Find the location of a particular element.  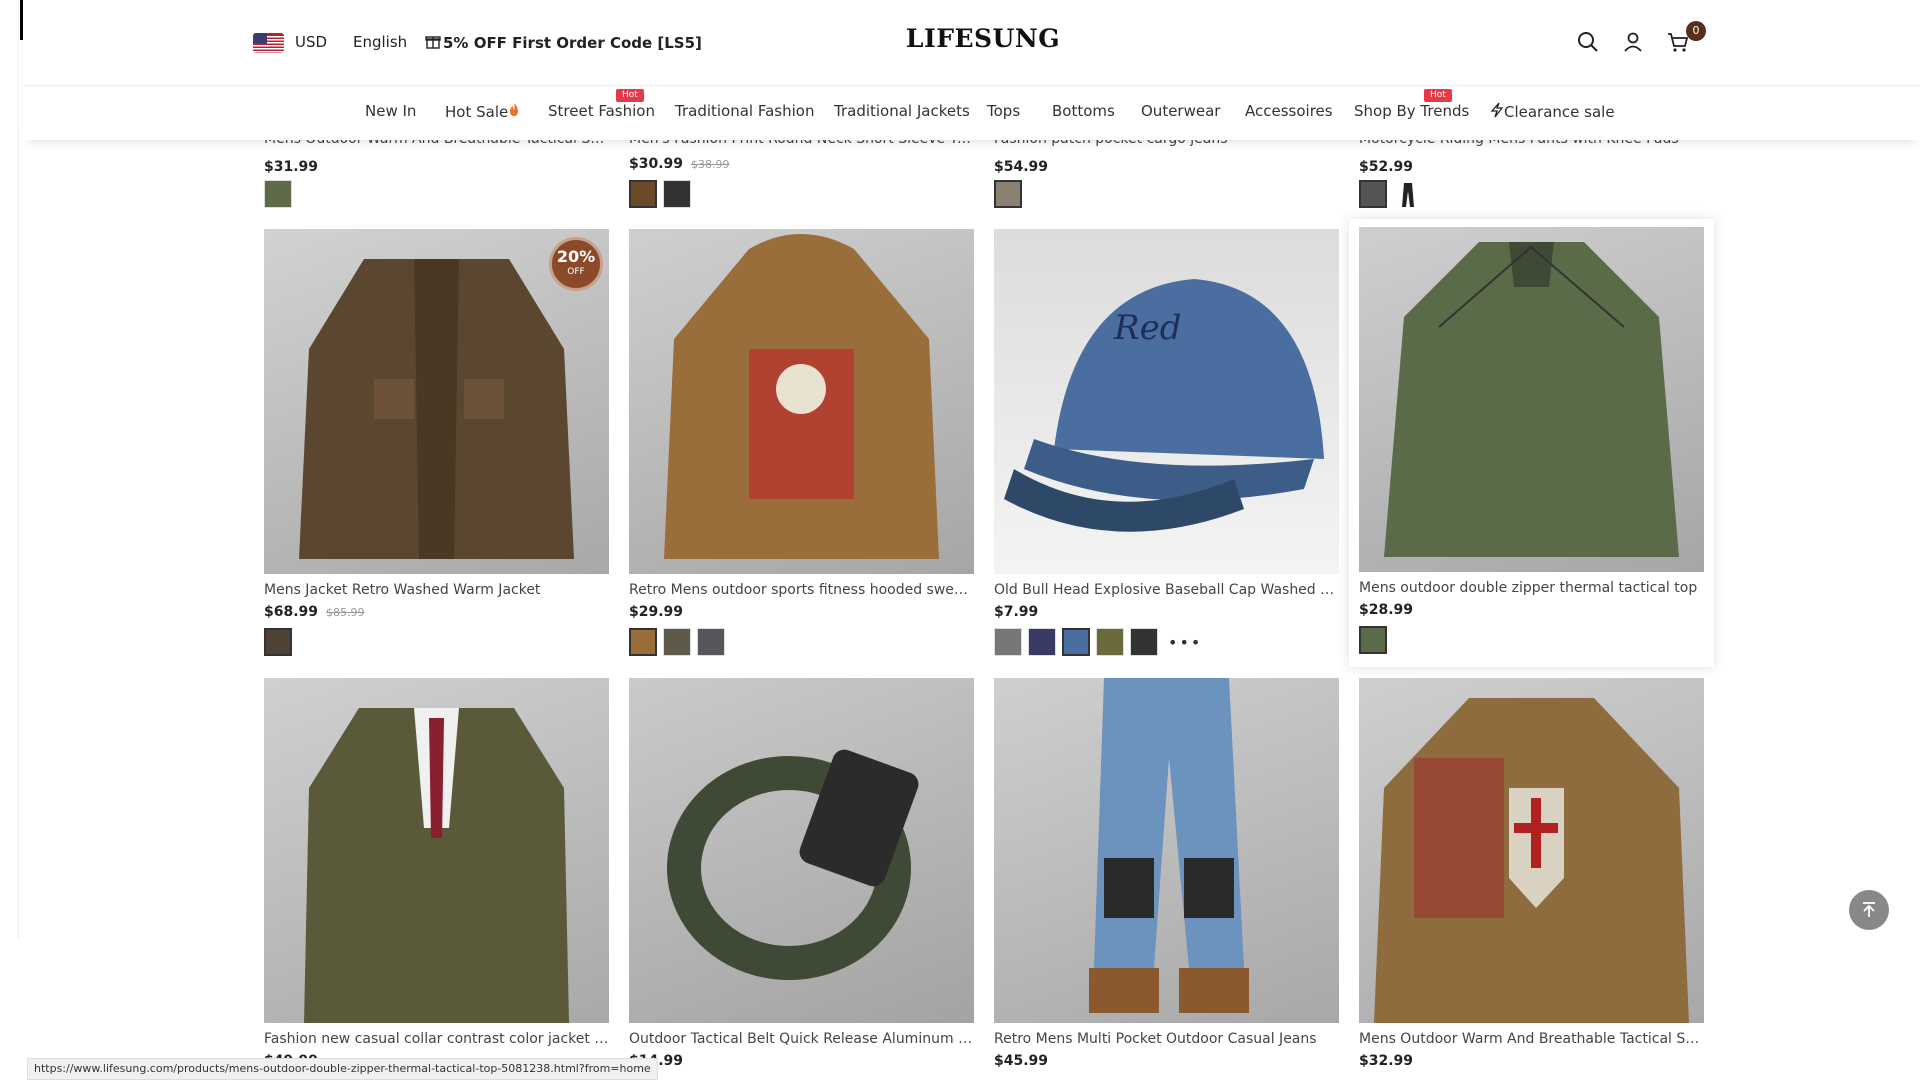

nav-item-traditional-fashion: Traditional Fashion is located at coordinates (744, 111).